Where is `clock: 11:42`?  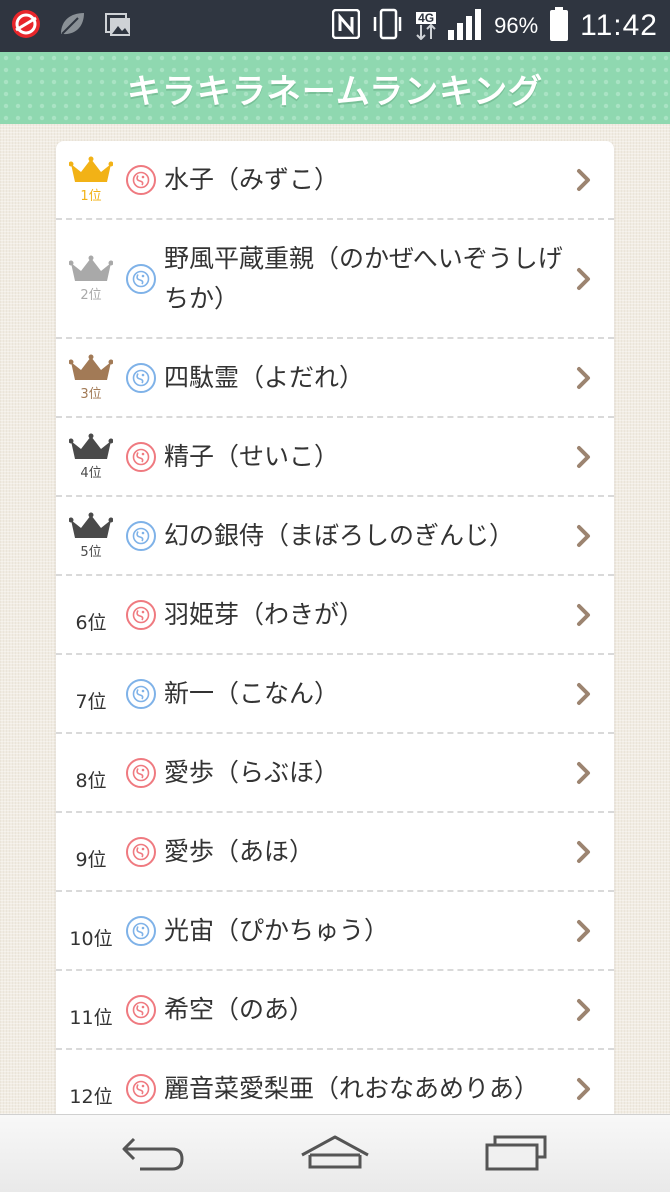
clock: 11:42 is located at coordinates (619, 25).